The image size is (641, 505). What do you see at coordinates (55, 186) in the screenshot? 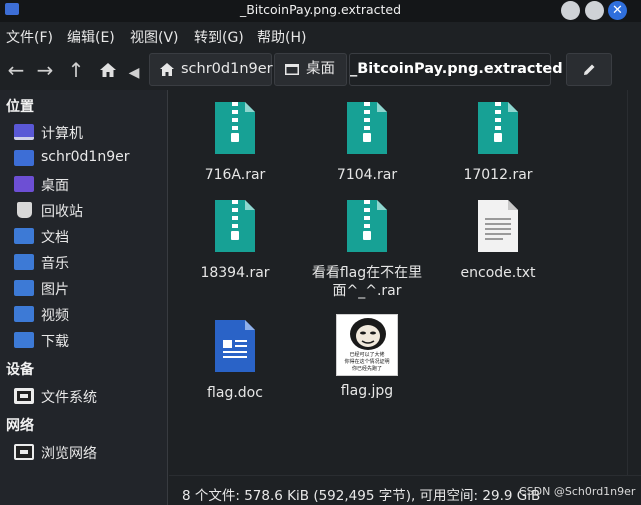
I see `sidebar-item-label: 桌面` at bounding box center [55, 186].